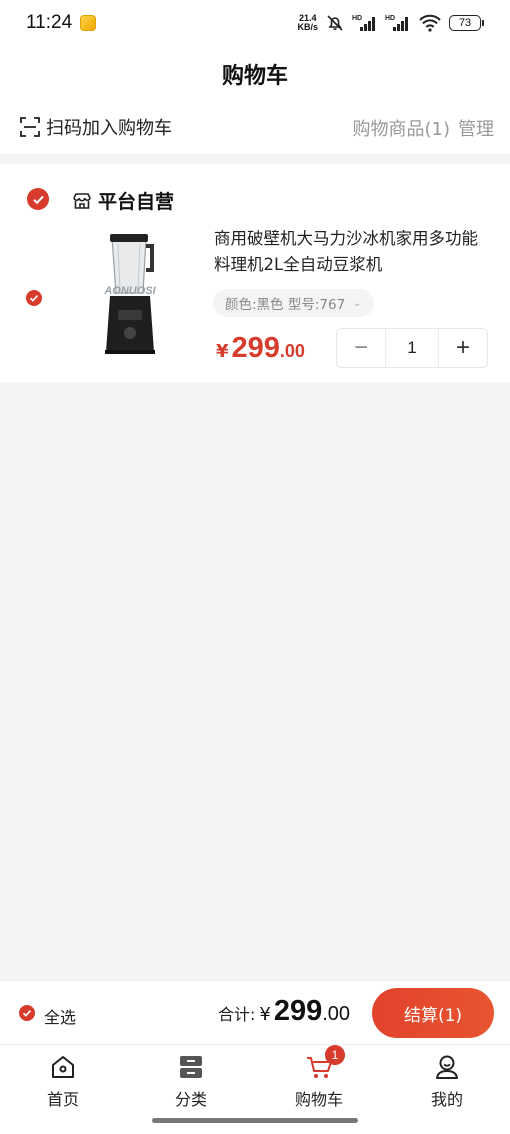  I want to click on tab-category-label: 分类, so click(190, 1099).